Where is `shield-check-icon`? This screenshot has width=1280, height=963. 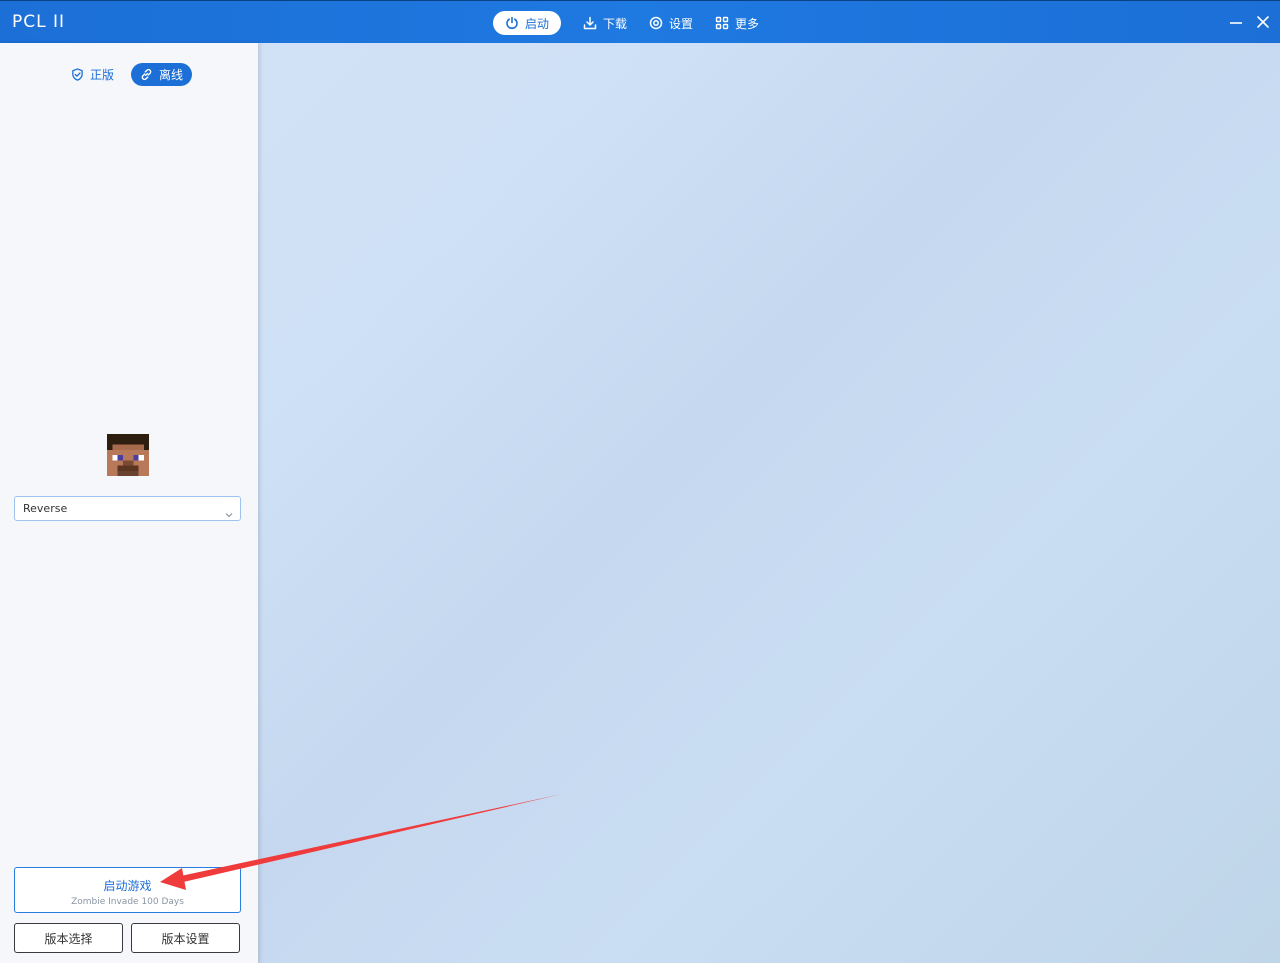
shield-check-icon is located at coordinates (77, 74).